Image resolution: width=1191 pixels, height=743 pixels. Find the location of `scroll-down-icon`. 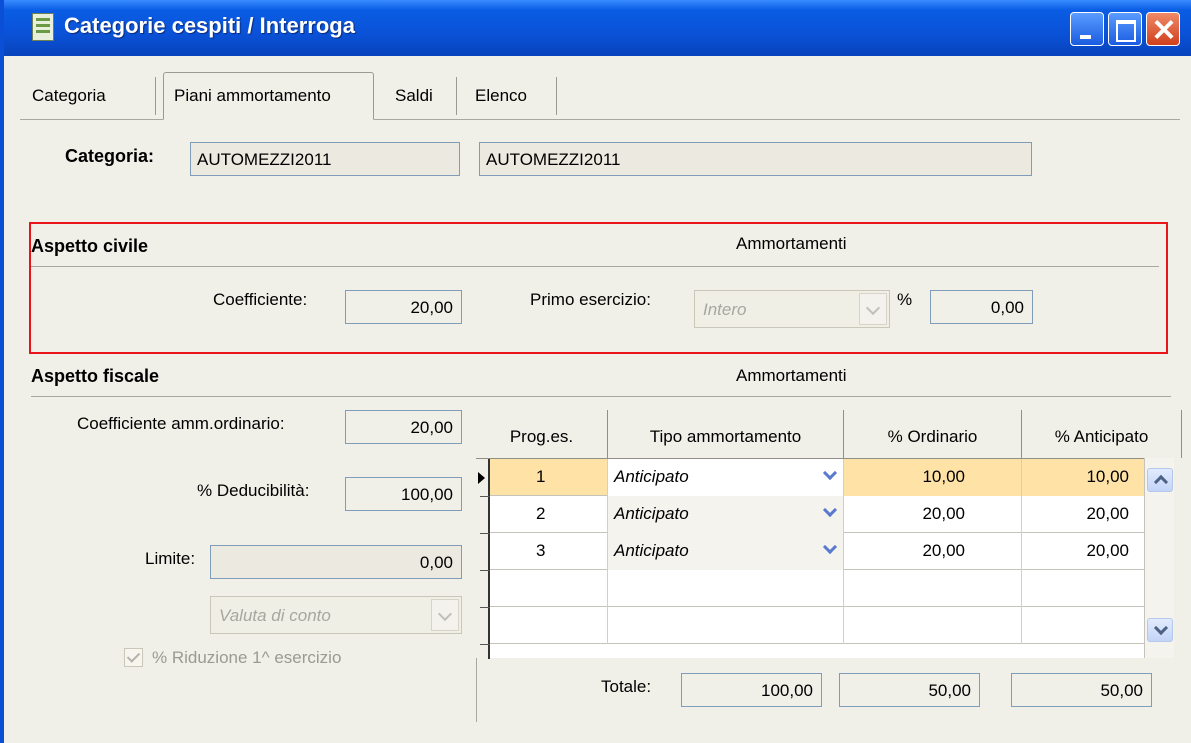

scroll-down-icon is located at coordinates (1160, 630).